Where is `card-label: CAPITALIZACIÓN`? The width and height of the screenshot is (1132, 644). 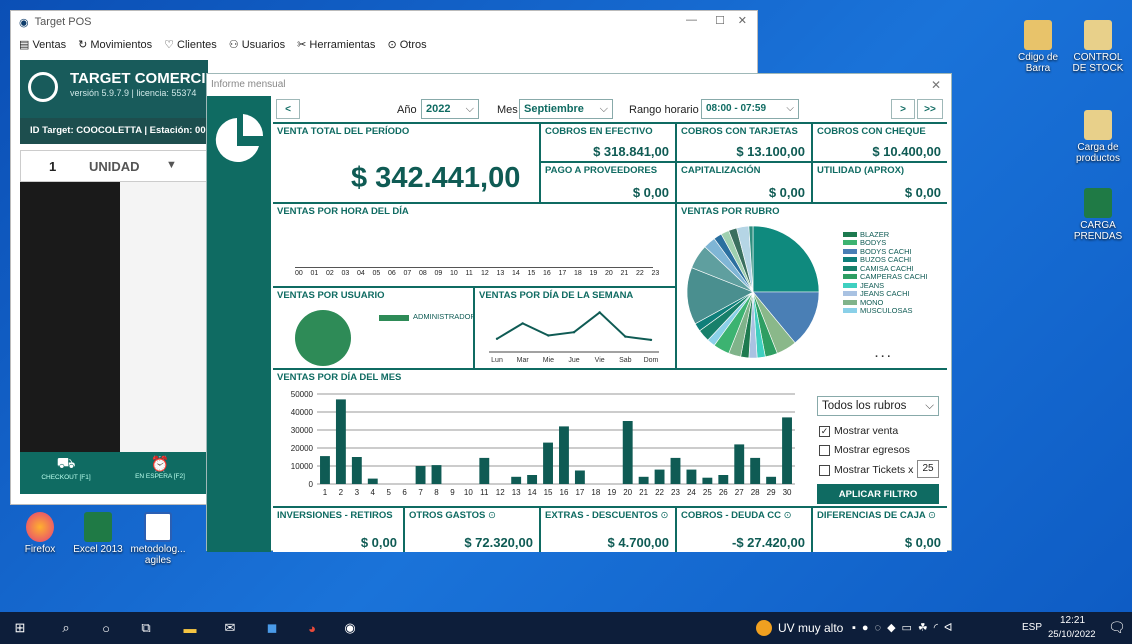 card-label: CAPITALIZACIÓN is located at coordinates (721, 170).